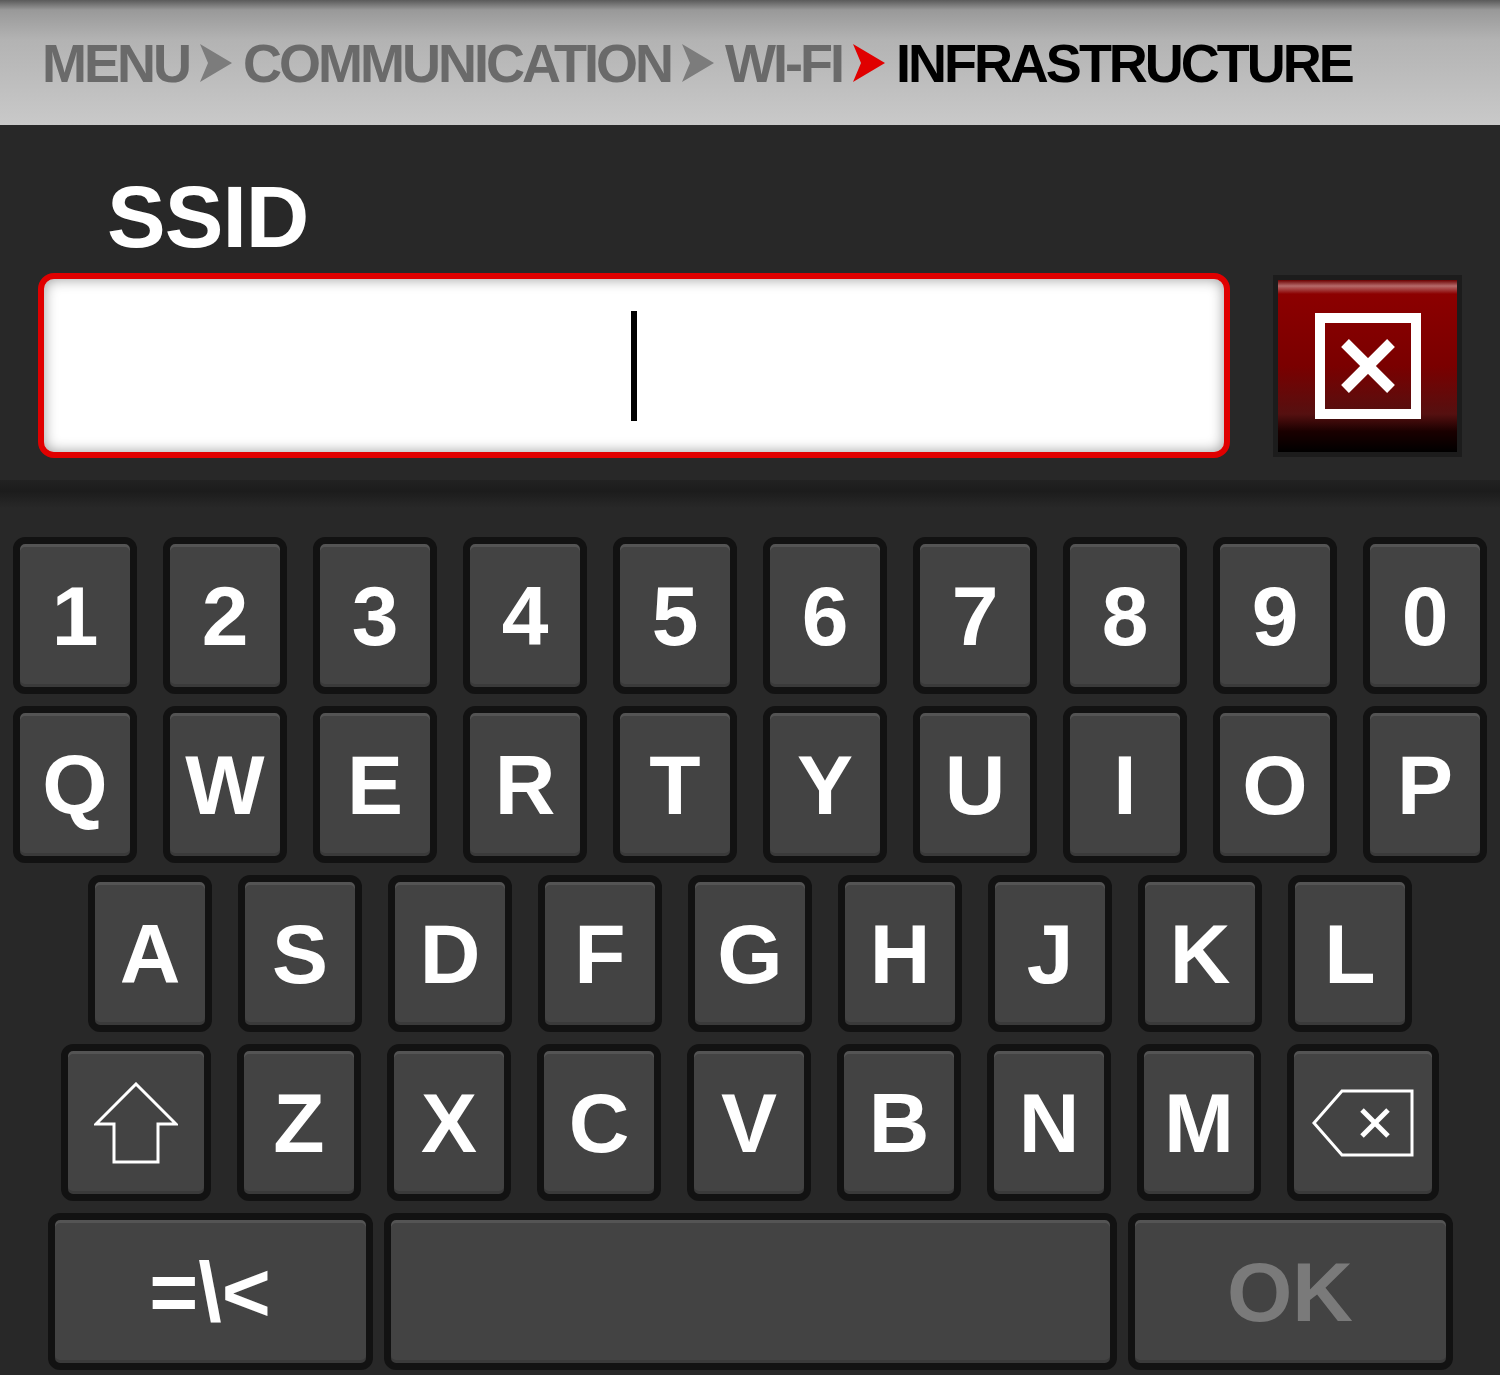 The image size is (1500, 1375). I want to click on keyboard-key: 2, so click(225, 615).